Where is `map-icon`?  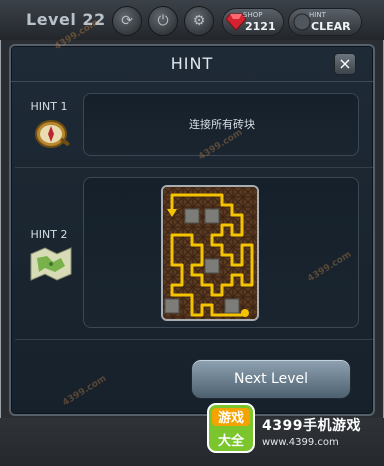
map-icon is located at coordinates (51, 264).